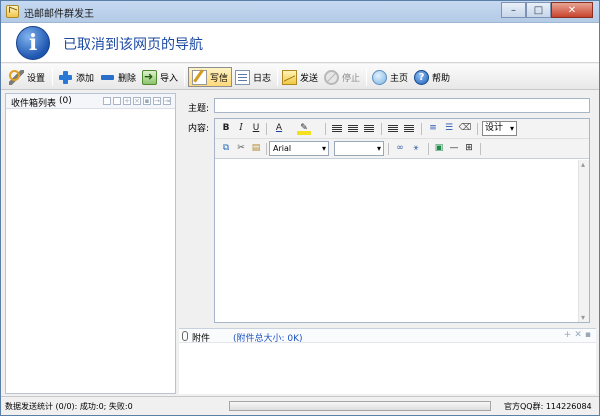 This screenshot has width=600, height=416. What do you see at coordinates (127, 101) in the screenshot?
I see `add-icon: +` at bounding box center [127, 101].